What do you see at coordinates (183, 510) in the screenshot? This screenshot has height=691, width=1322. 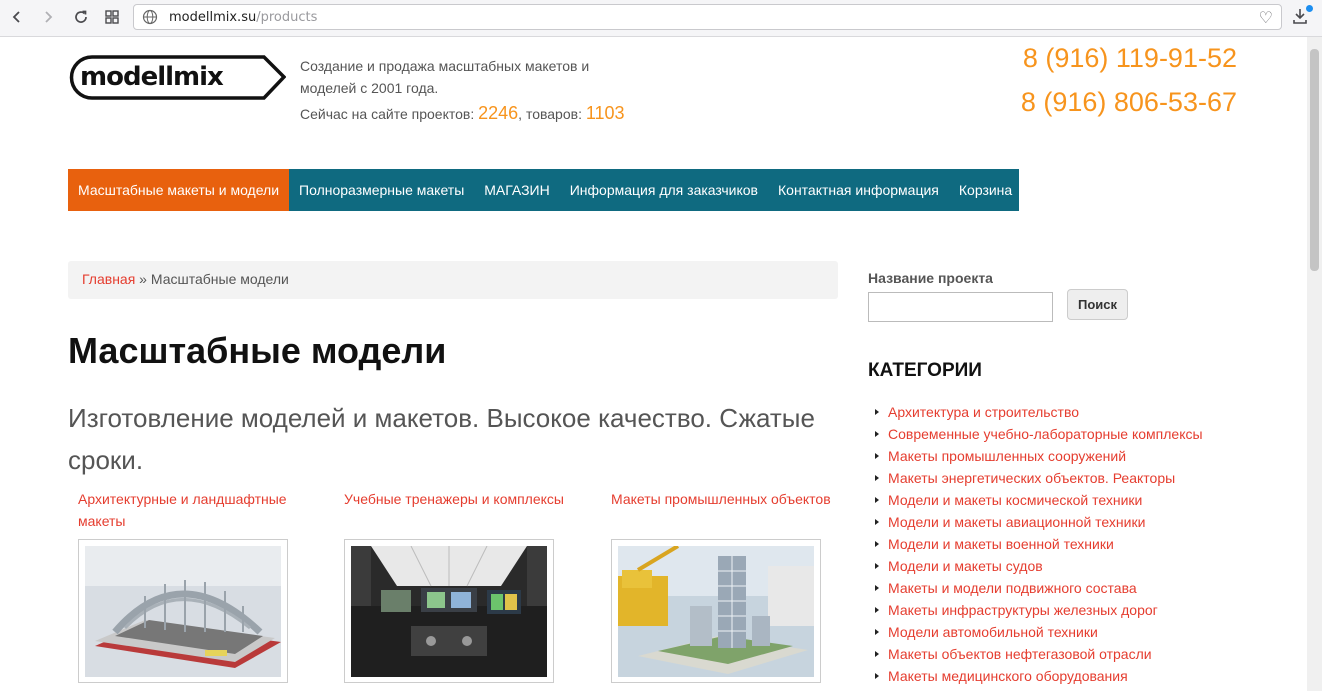 I see `card-title-link: Архитектурные и ландшафтные макеты` at bounding box center [183, 510].